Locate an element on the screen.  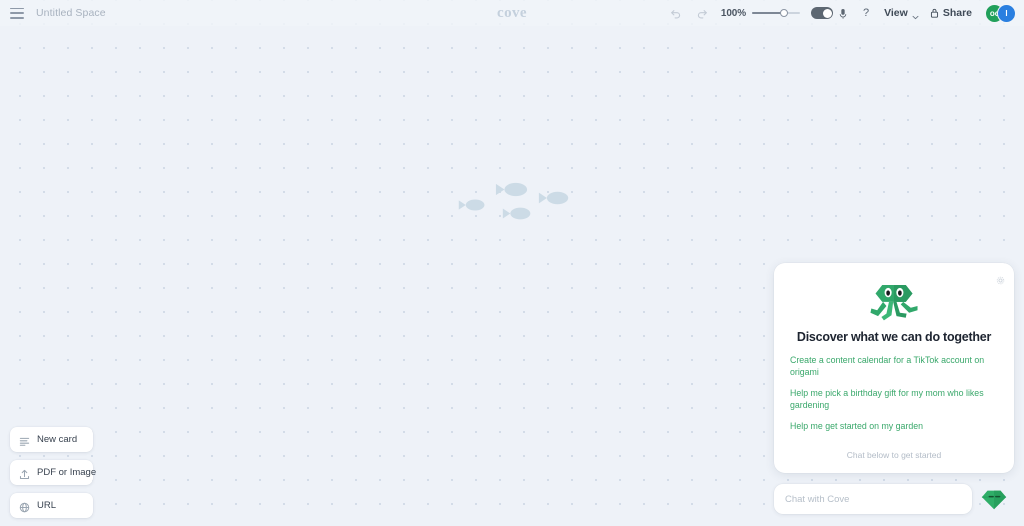
cove-logo: cove is located at coordinates (512, 12).